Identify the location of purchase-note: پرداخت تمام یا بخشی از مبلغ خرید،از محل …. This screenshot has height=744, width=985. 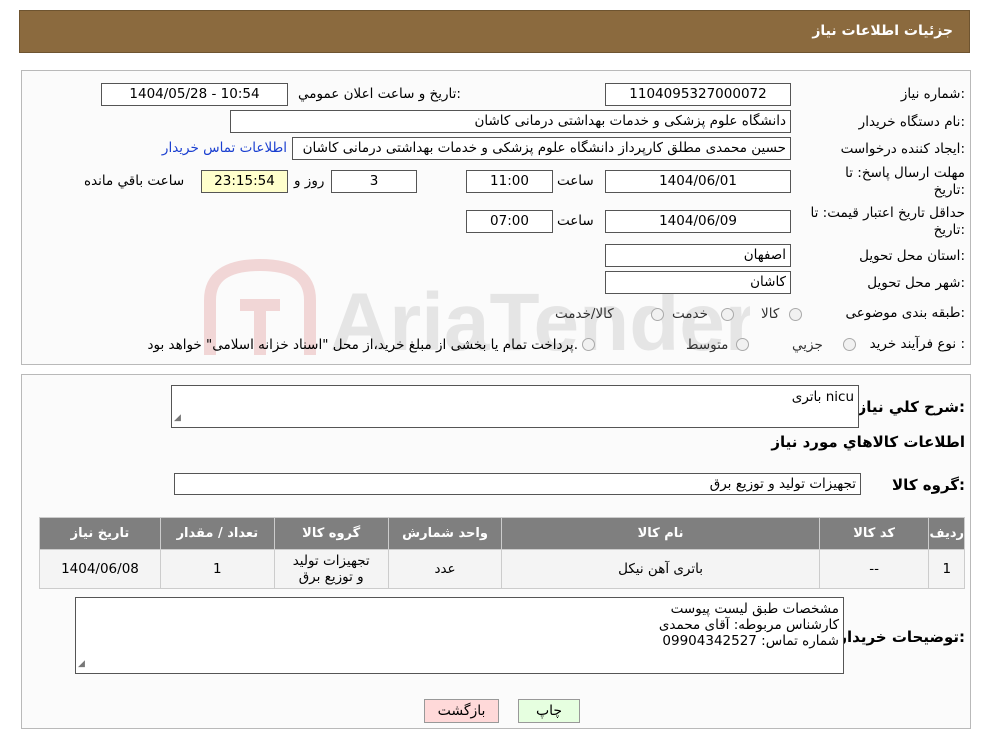
(362, 345).